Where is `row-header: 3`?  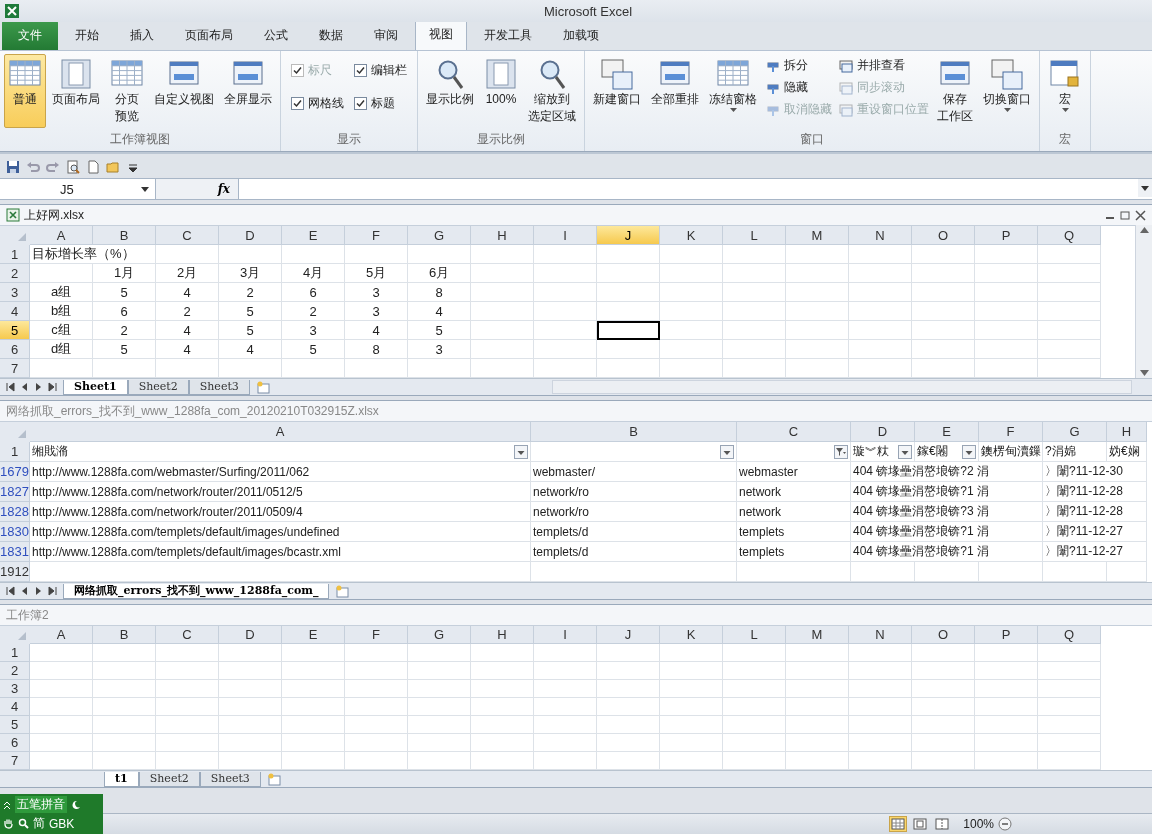 row-header: 3 is located at coordinates (15, 689).